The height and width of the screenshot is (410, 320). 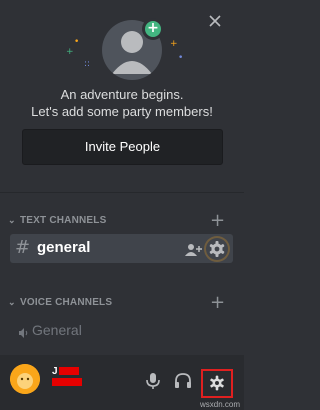 What do you see at coordinates (183, 381) in the screenshot?
I see `headphones-icon` at bounding box center [183, 381].